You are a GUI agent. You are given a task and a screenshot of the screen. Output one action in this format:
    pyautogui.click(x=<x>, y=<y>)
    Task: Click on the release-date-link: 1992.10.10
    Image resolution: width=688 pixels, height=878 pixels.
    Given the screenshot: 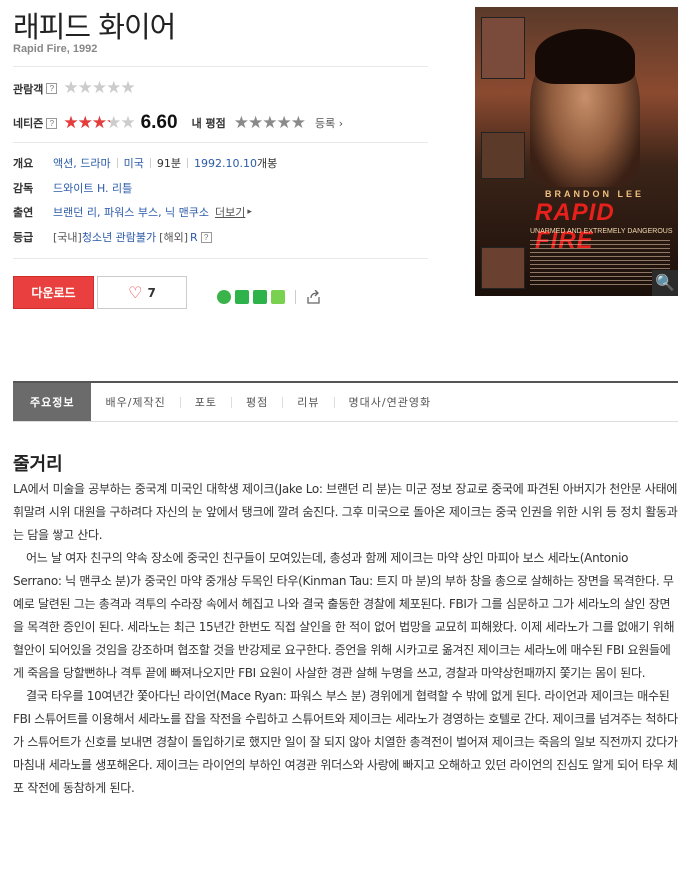 What is the action you would take?
    pyautogui.click(x=225, y=163)
    